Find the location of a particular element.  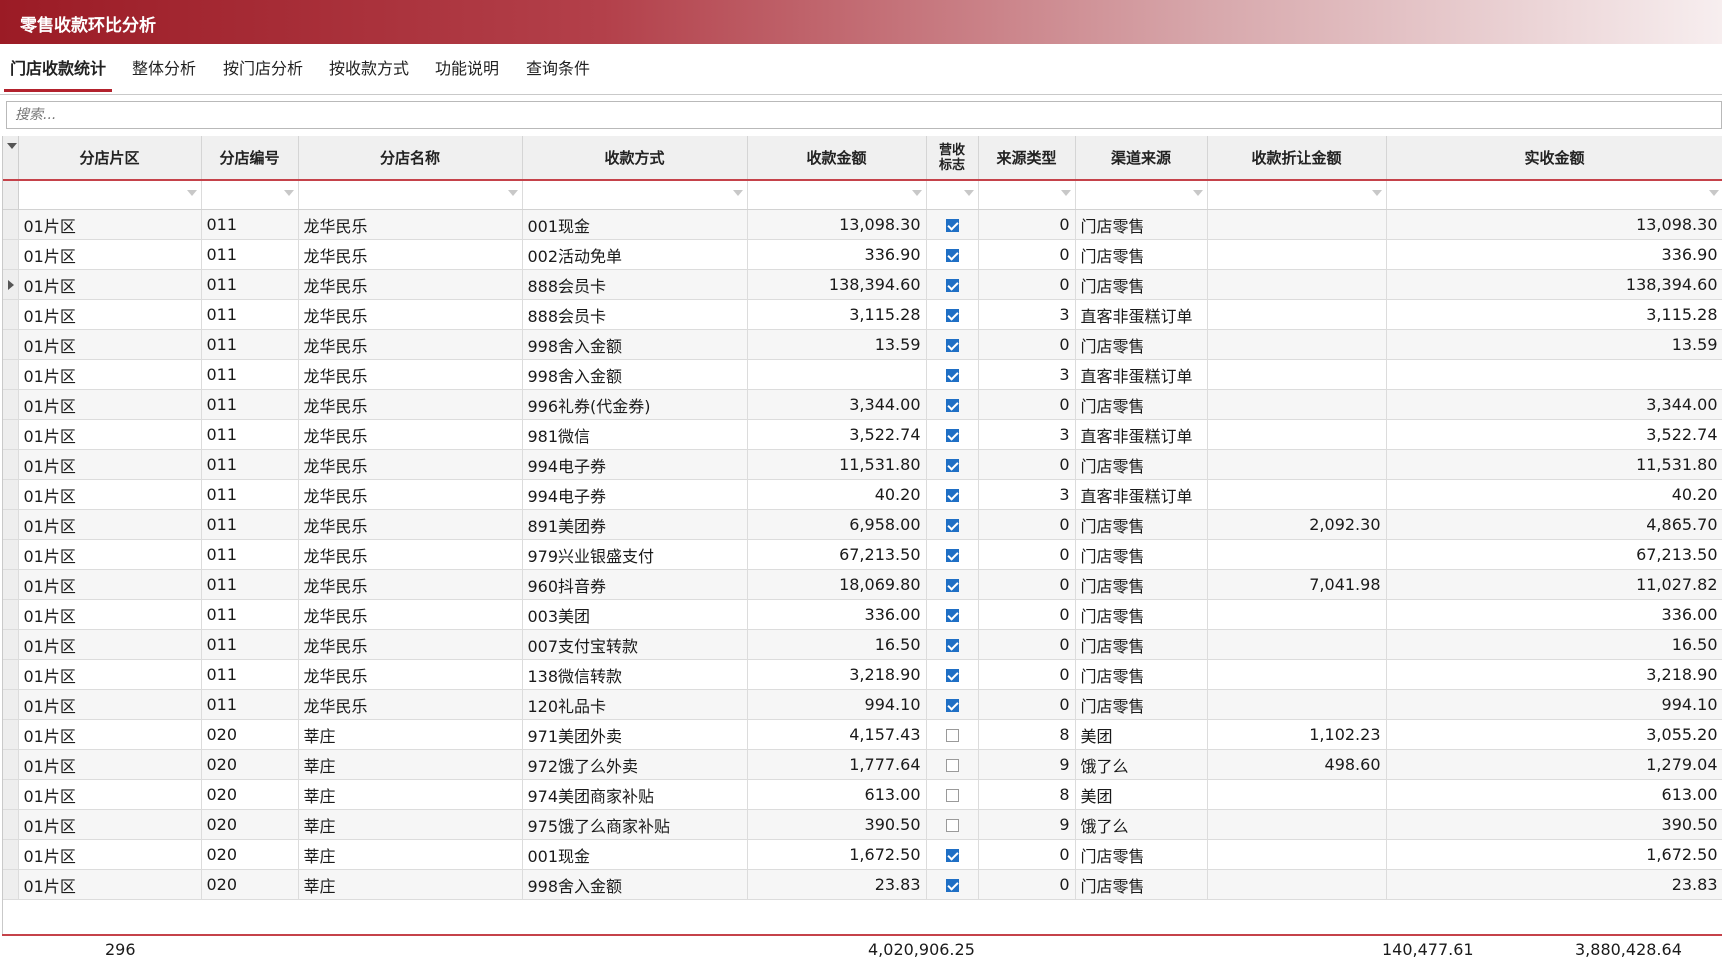

table-row: 01片区 011 龙华民乐 994电子券 11,531.80 0 门店零售 11,531.80 is located at coordinates (862, 464).